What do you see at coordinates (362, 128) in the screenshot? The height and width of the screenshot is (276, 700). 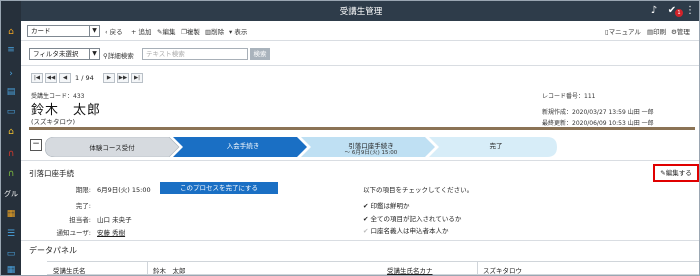 I see `header-separator` at bounding box center [362, 128].